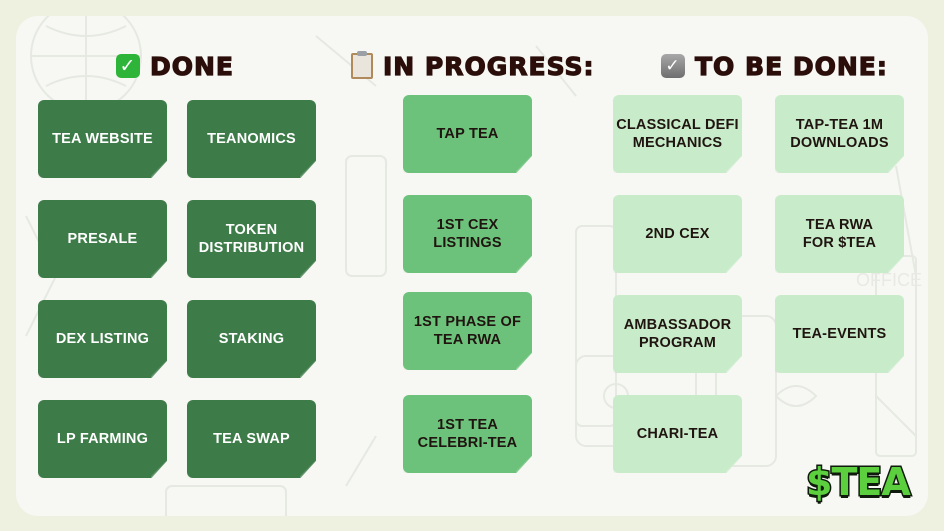 Image resolution: width=944 pixels, height=531 pixels. I want to click on done-note: TEA SWAP, so click(251, 439).